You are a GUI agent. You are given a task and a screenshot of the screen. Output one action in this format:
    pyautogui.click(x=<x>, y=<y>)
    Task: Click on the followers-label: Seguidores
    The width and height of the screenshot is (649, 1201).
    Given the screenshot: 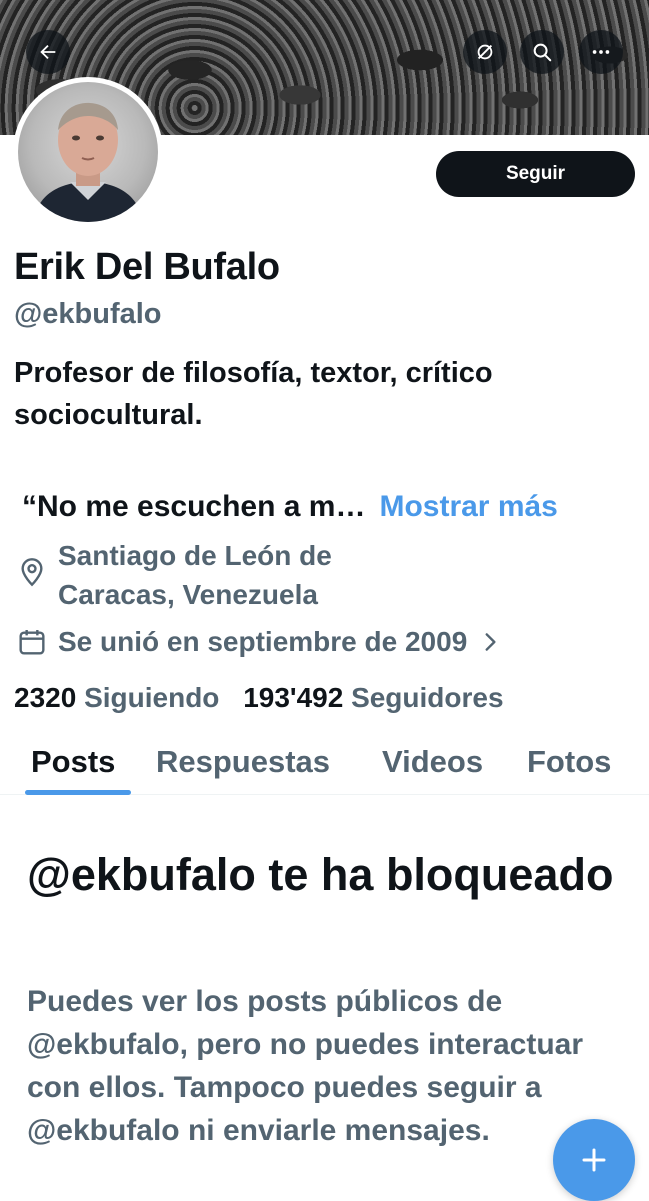 What is the action you would take?
    pyautogui.click(x=427, y=697)
    